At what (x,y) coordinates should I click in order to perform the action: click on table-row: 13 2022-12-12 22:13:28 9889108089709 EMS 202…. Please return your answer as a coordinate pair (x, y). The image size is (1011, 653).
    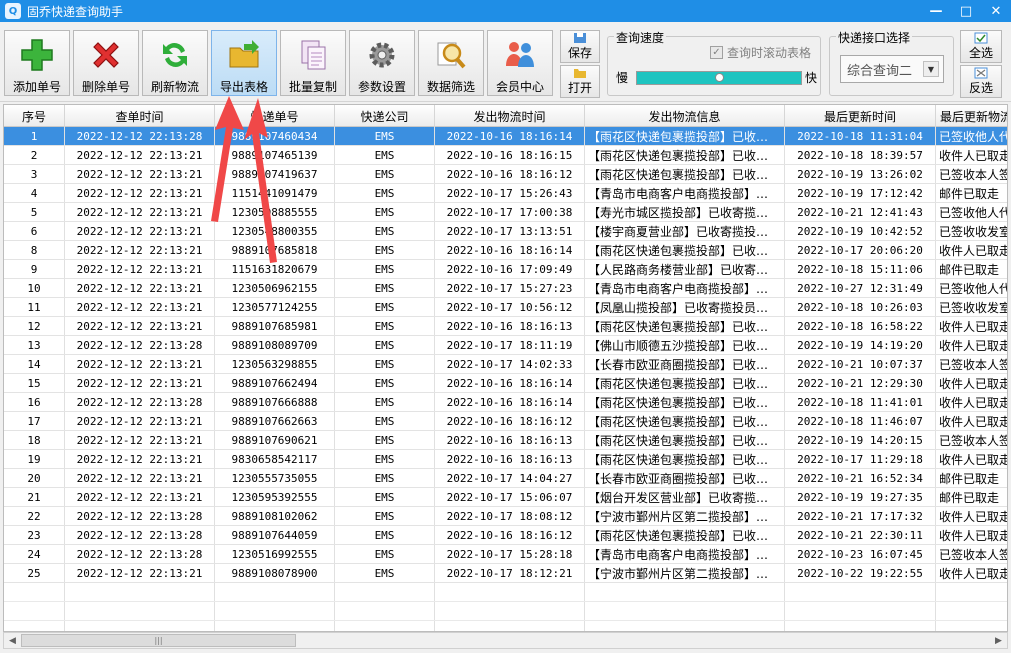
    Looking at the image, I should click on (505, 345).